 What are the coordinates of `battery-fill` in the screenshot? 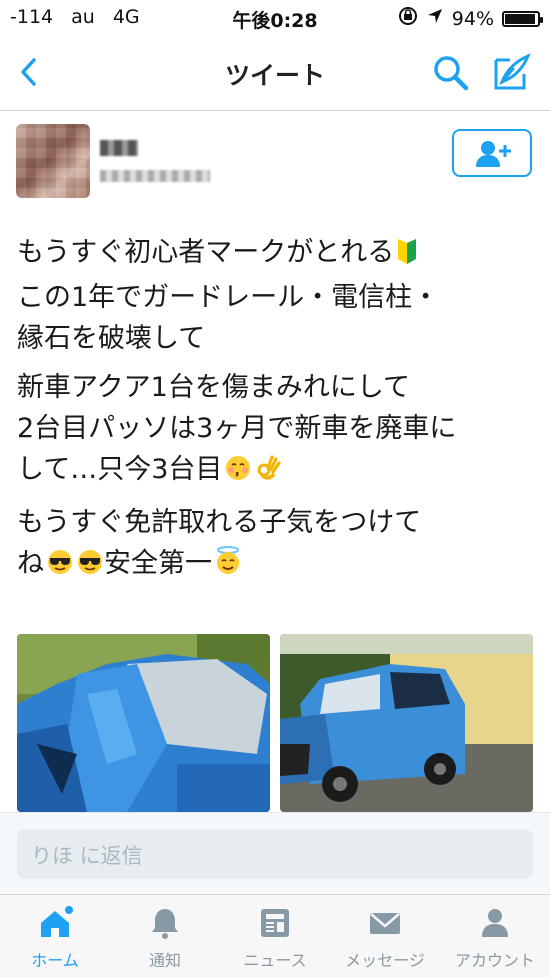 It's located at (520, 18).